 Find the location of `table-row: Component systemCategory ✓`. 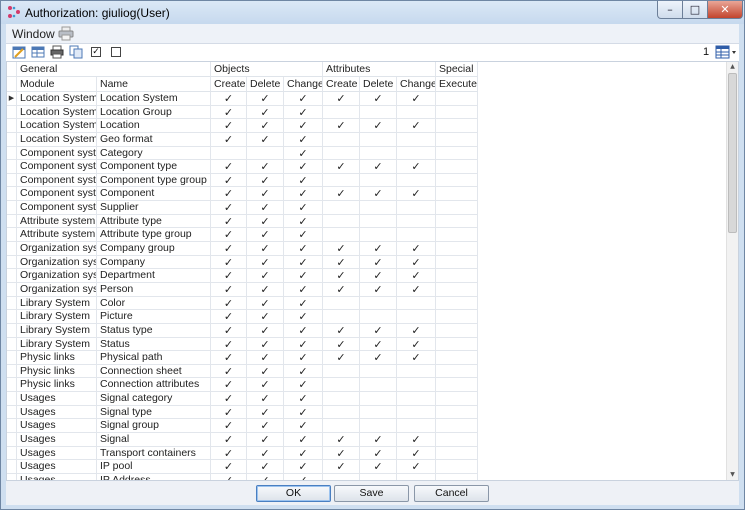

table-row: Component systemCategory ✓ is located at coordinates (369, 153).